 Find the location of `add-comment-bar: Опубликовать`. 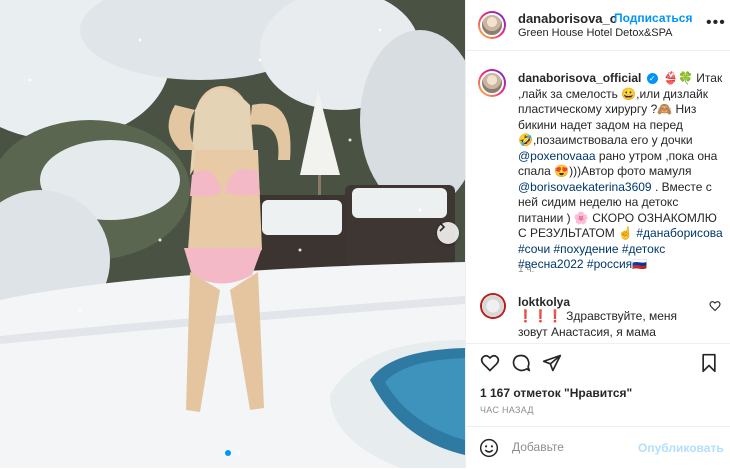

add-comment-bar: Опубликовать is located at coordinates (598, 447).